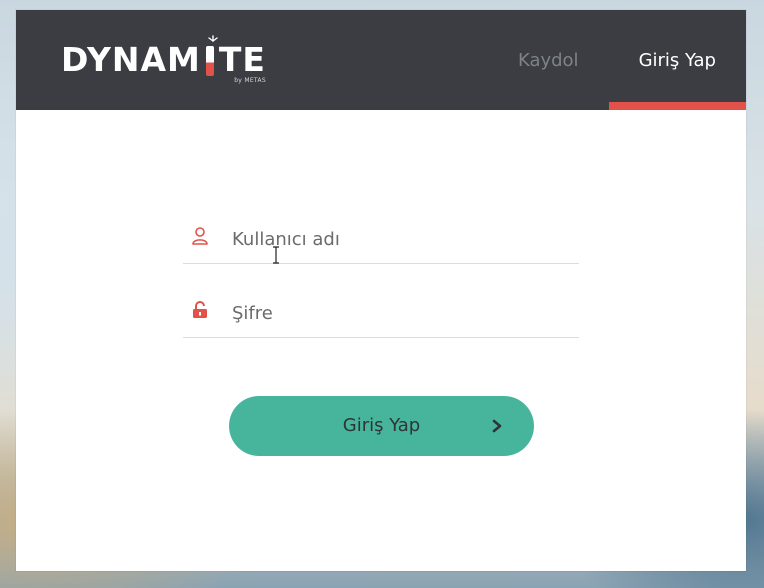 The image size is (764, 588). I want to click on nav-register: Kaydol, so click(548, 60).